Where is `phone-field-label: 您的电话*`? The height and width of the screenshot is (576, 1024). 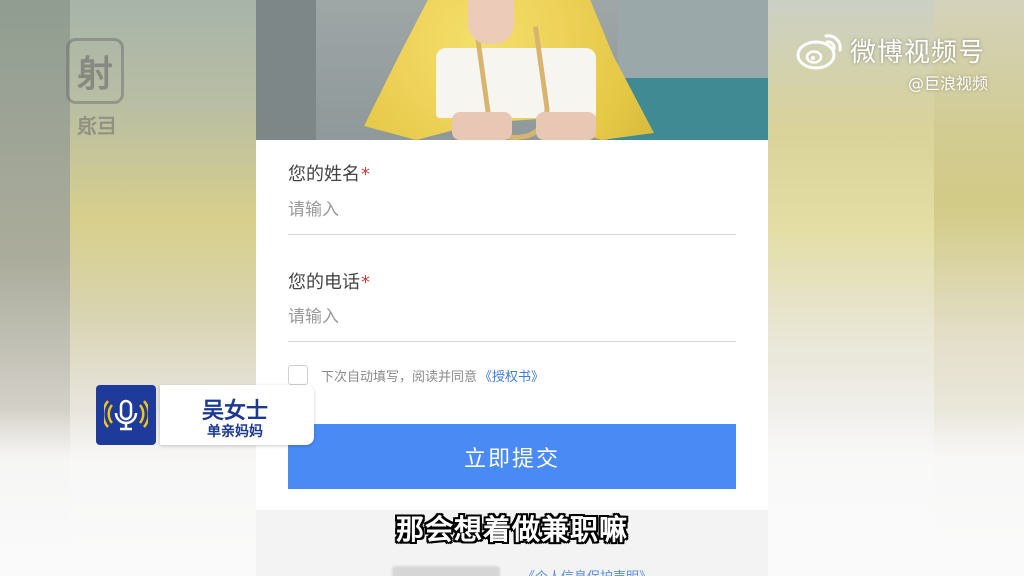
phone-field-label: 您的电话* is located at coordinates (329, 281).